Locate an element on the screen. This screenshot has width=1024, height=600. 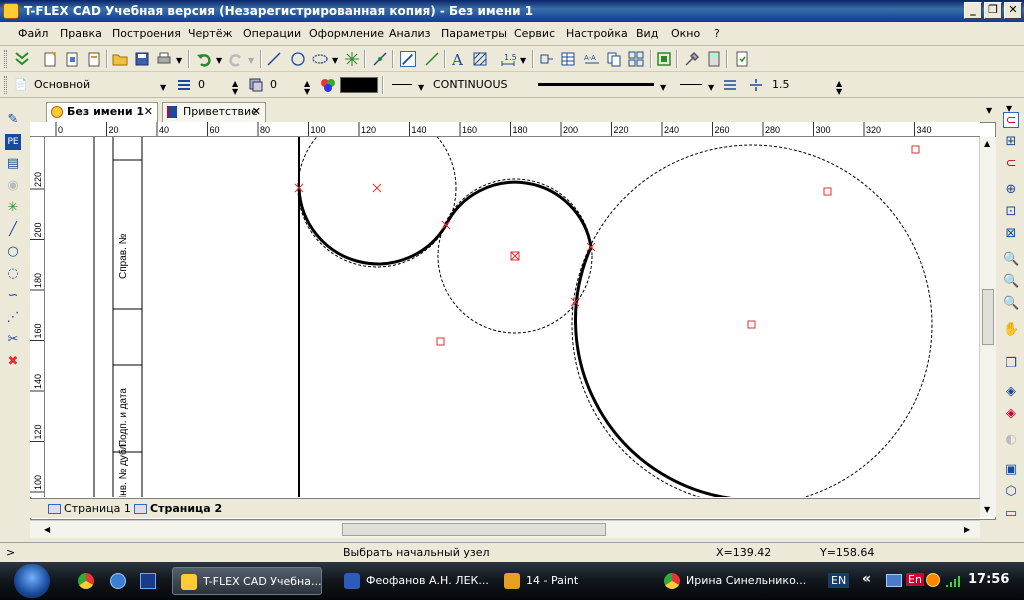
redo-icon is located at coordinates (236, 59).